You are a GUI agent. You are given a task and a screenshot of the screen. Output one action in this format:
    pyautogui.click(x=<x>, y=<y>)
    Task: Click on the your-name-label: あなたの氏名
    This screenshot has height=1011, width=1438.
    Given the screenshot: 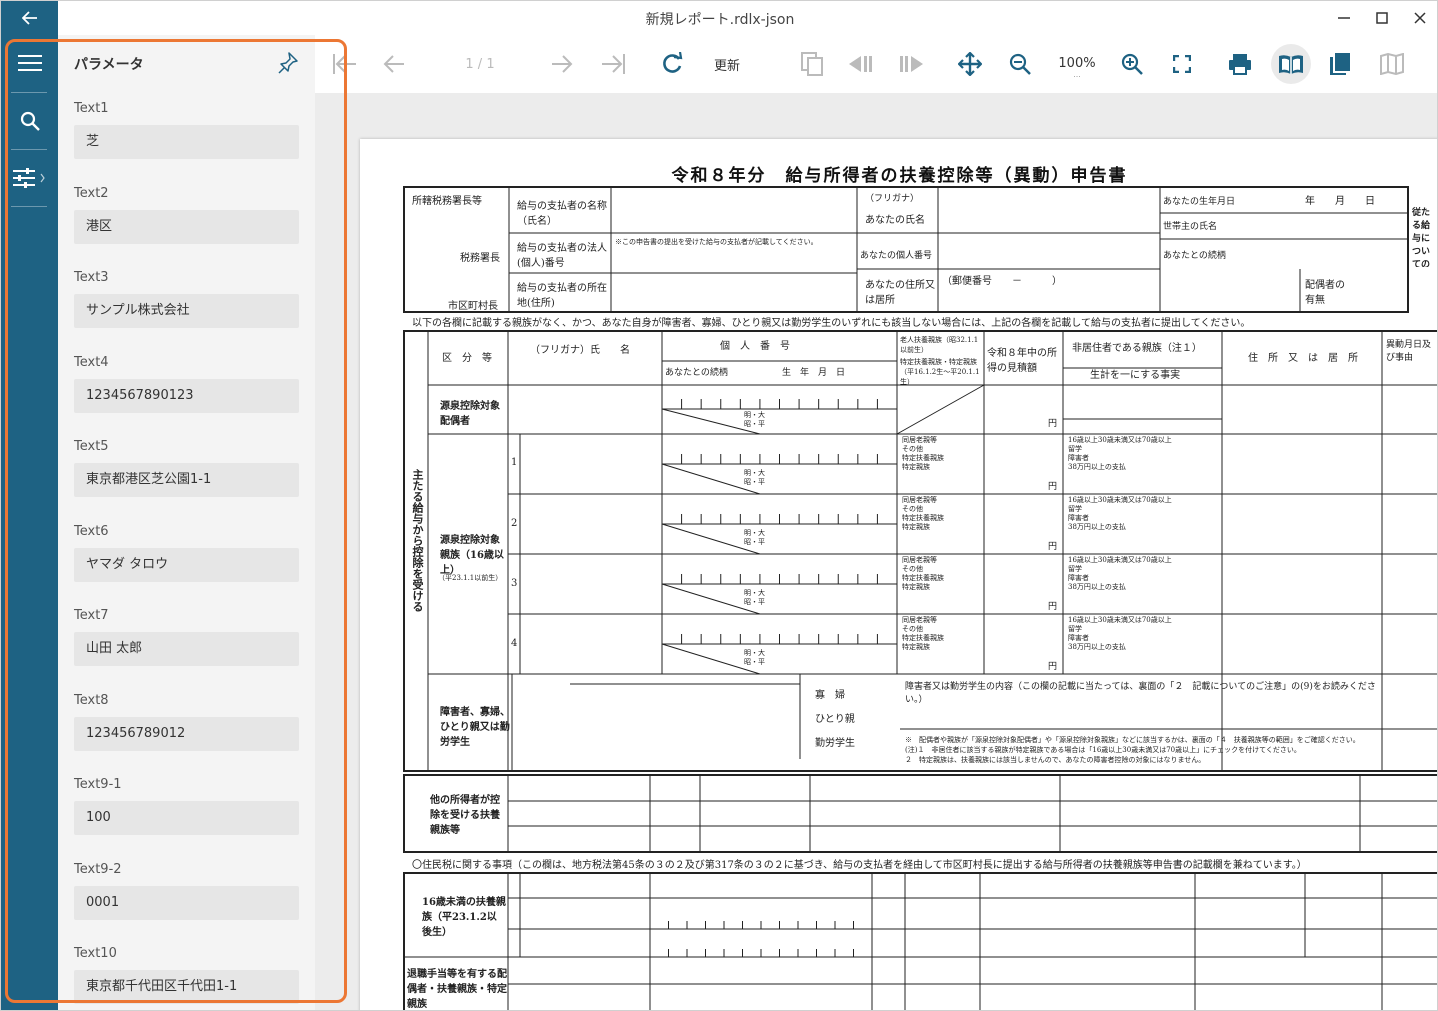 What is the action you would take?
    pyautogui.click(x=895, y=220)
    